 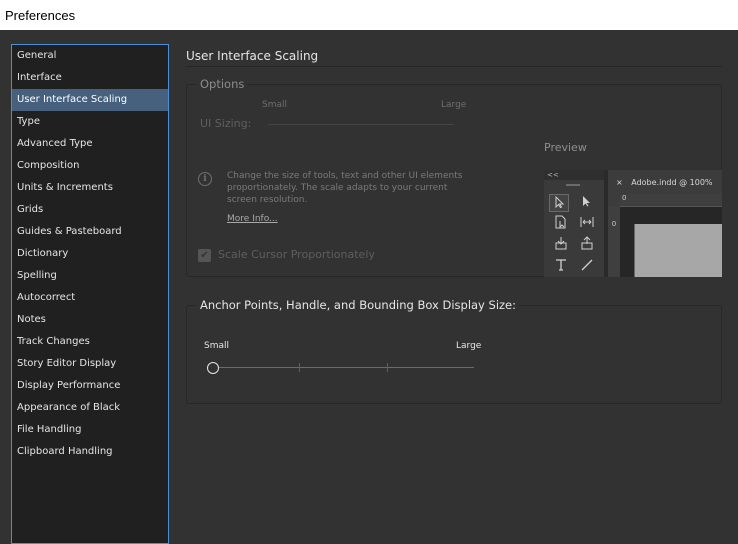 I want to click on title-divider, so click(x=454, y=66).